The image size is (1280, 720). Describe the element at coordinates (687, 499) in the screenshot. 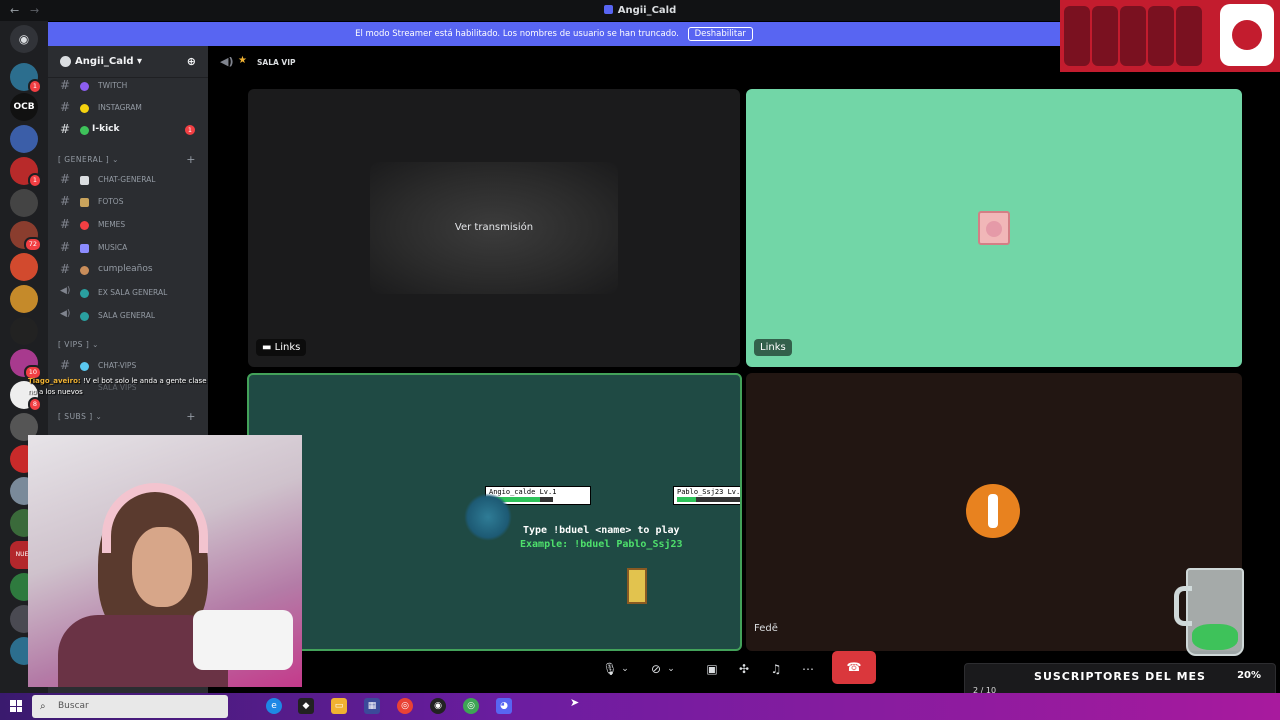

I see `hp-fill` at that location.